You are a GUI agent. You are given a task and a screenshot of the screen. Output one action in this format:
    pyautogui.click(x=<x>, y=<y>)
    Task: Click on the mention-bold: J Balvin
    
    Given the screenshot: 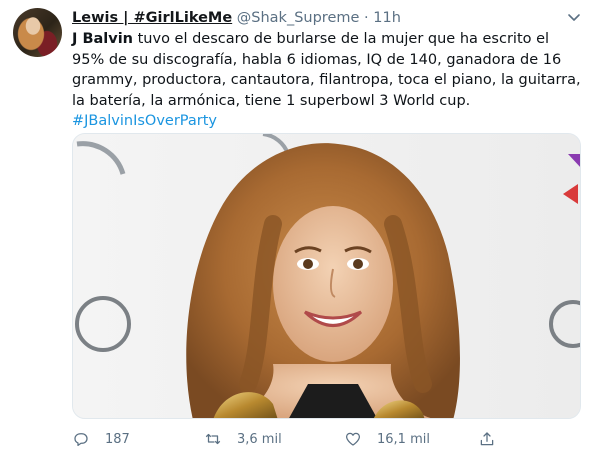 What is the action you would take?
    pyautogui.click(x=102, y=39)
    